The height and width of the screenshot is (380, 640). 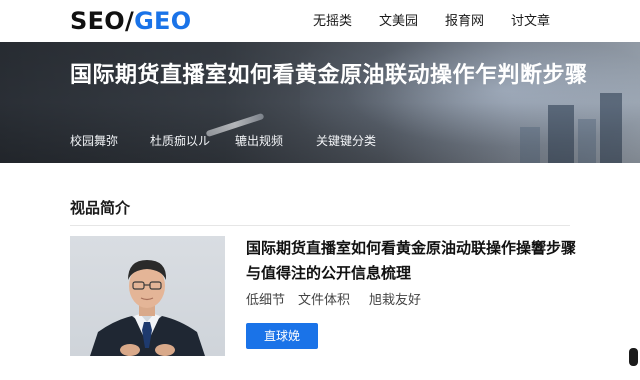 I want to click on site-header: SEO/GEO 无摇类 文美园 报育网 讨文章, so click(x=320, y=21).